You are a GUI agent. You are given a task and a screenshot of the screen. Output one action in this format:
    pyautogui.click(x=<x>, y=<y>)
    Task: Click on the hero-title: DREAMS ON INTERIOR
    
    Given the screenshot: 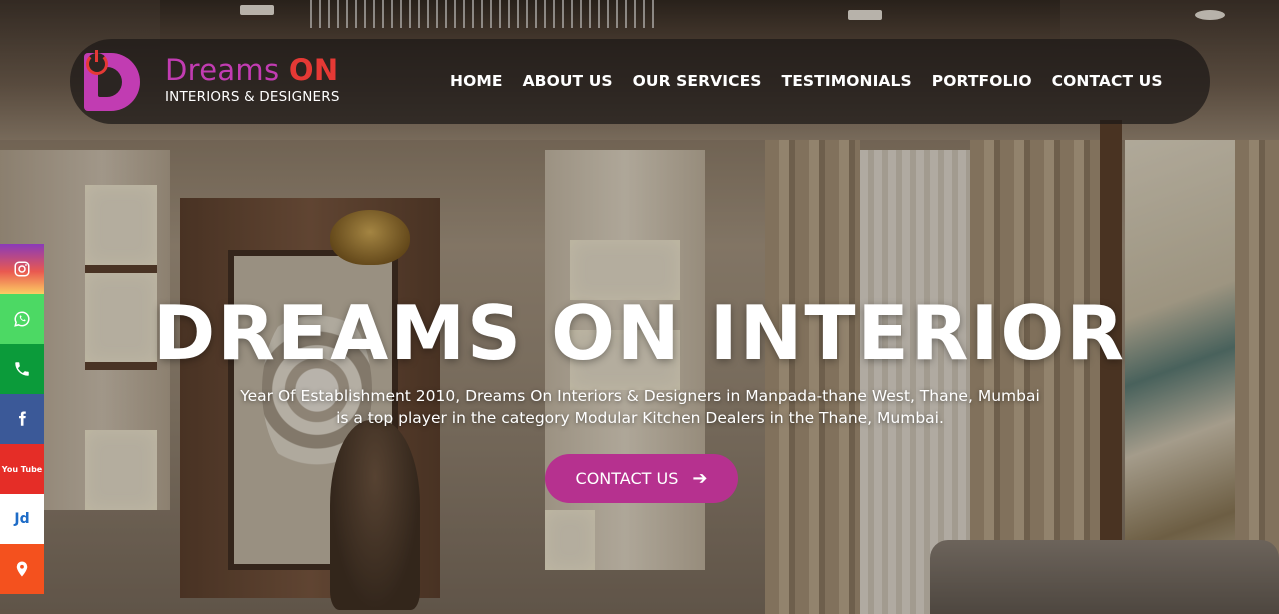 What is the action you would take?
    pyautogui.click(x=639, y=333)
    